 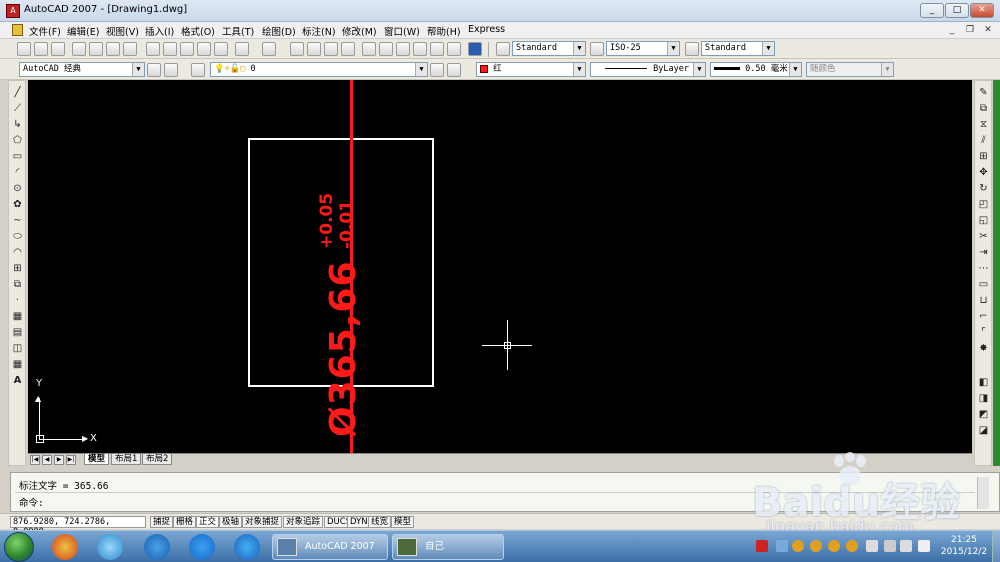 I want to click on dimension-text: Ø365,66 +0.05 -0.01, so click(x=342, y=315).